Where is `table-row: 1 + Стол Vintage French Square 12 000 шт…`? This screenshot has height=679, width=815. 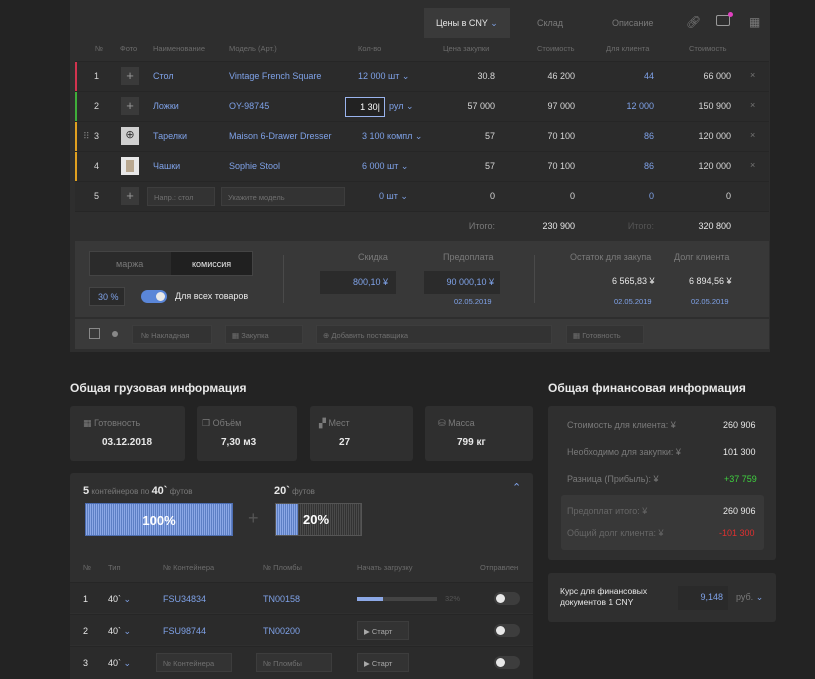
table-row: 1 + Стол Vintage French Square 12 000 шт… is located at coordinates (422, 76).